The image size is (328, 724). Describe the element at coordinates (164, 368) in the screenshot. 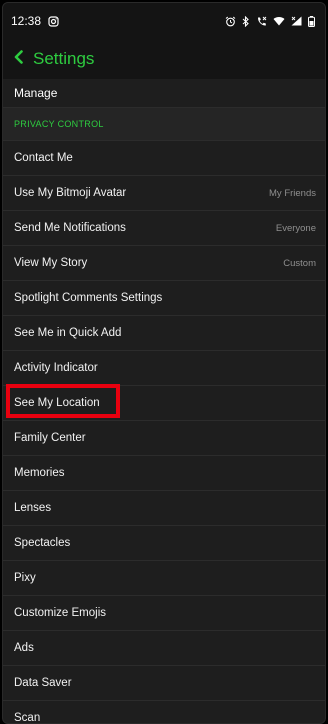

I see `list-item-activity-indicator: Activity Indicator` at that location.